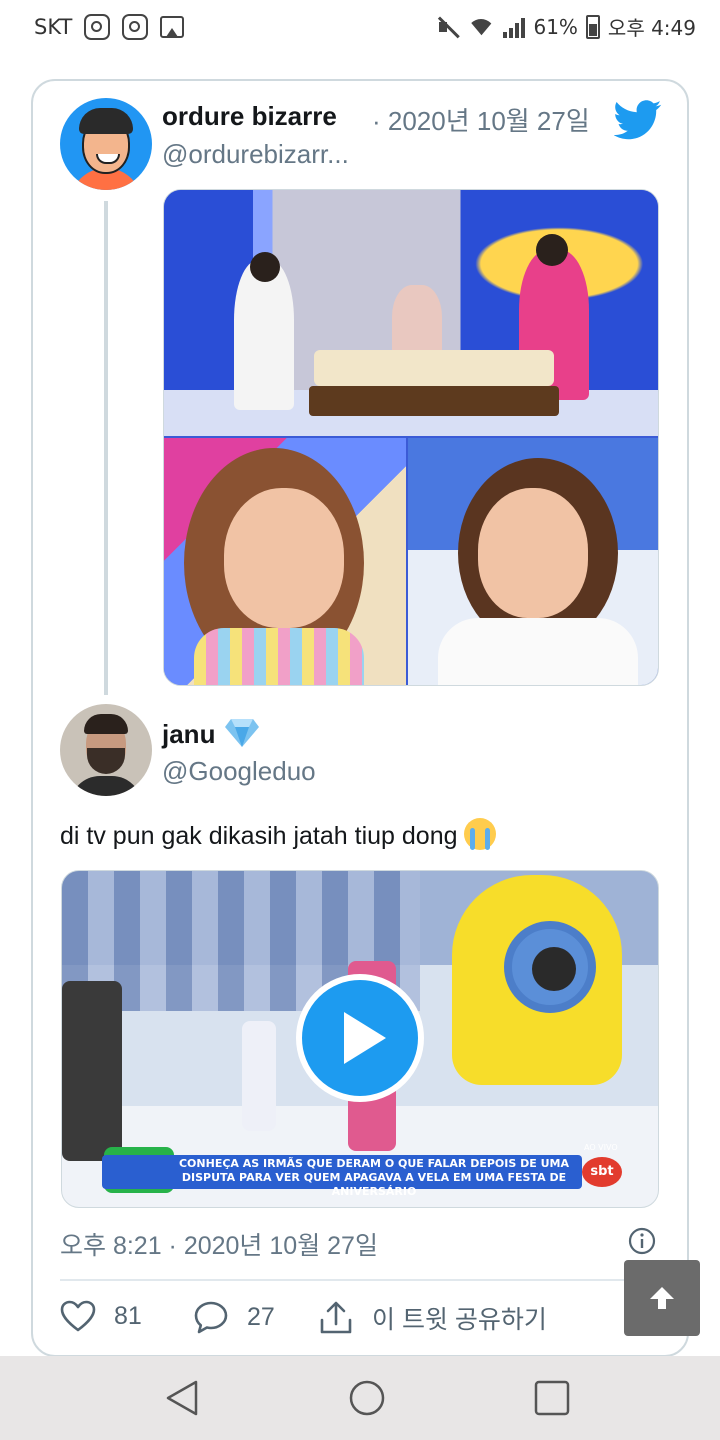 Image resolution: width=720 pixels, height=1440 pixels. What do you see at coordinates (261, 1316) in the screenshot?
I see `reply-count: 27` at bounding box center [261, 1316].